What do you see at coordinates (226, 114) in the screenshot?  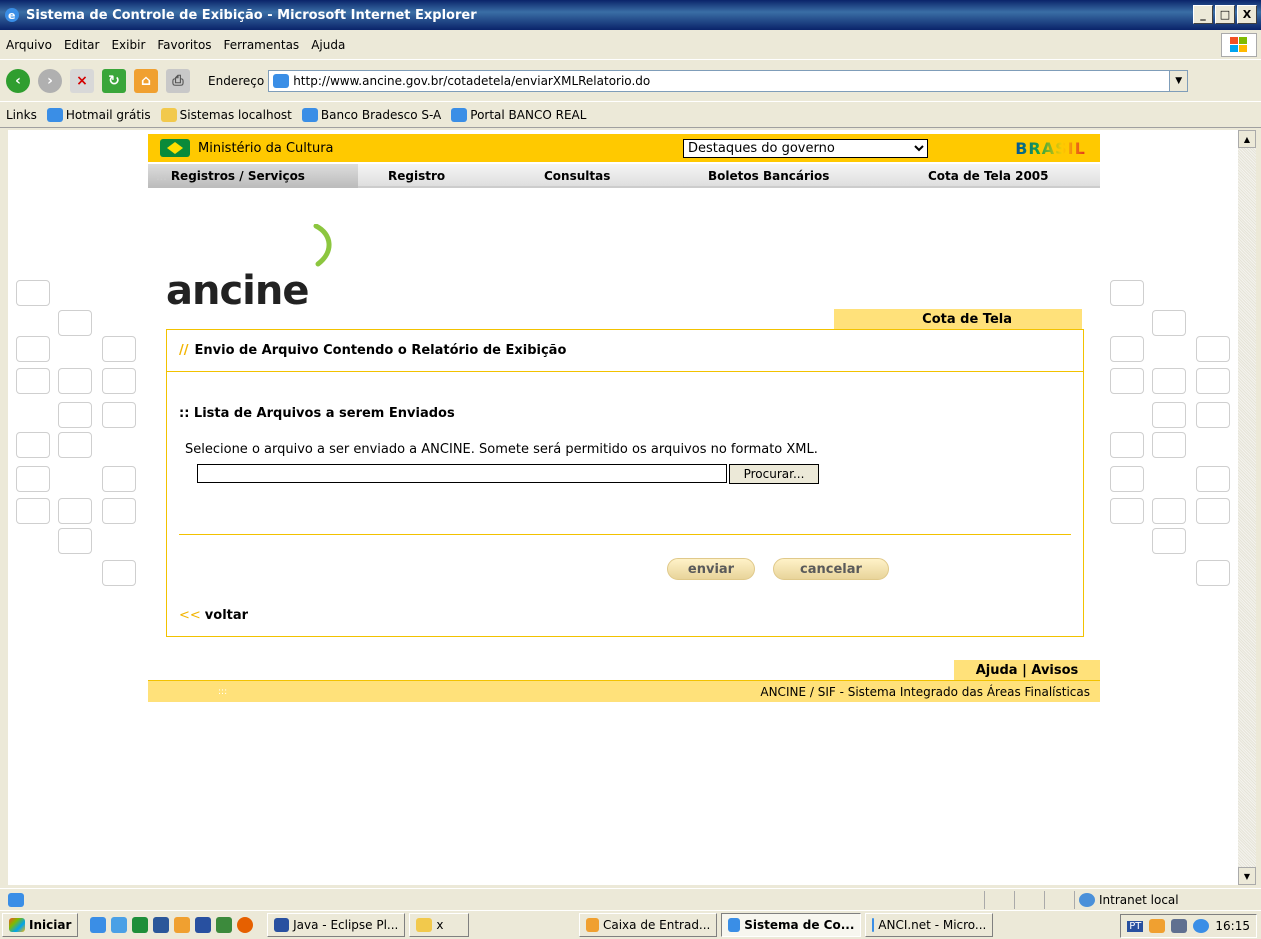 I see `link-sistemas: Sistemas localhost` at bounding box center [226, 114].